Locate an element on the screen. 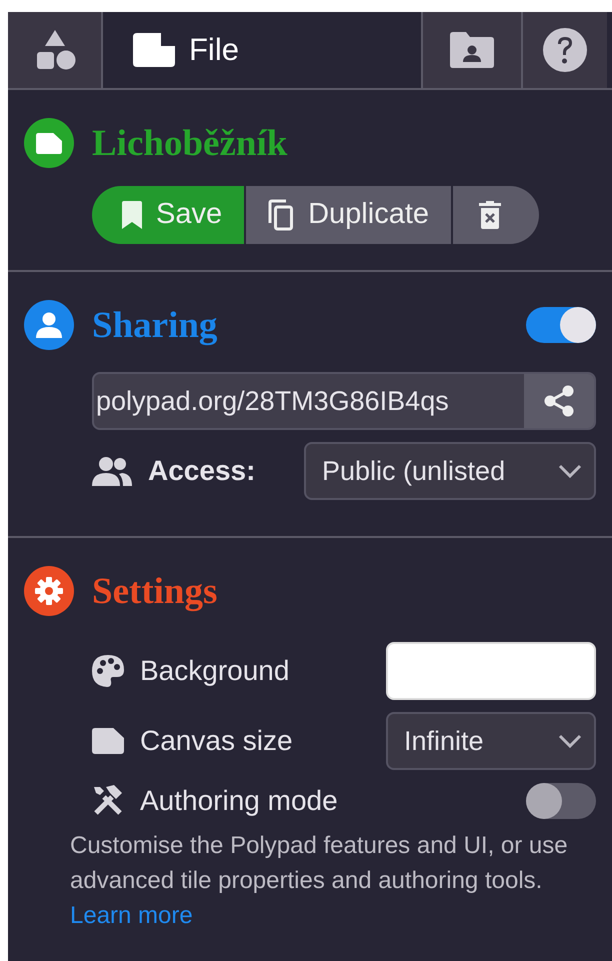 Image resolution: width=612 pixels, height=961 pixels. share-button is located at coordinates (559, 401).